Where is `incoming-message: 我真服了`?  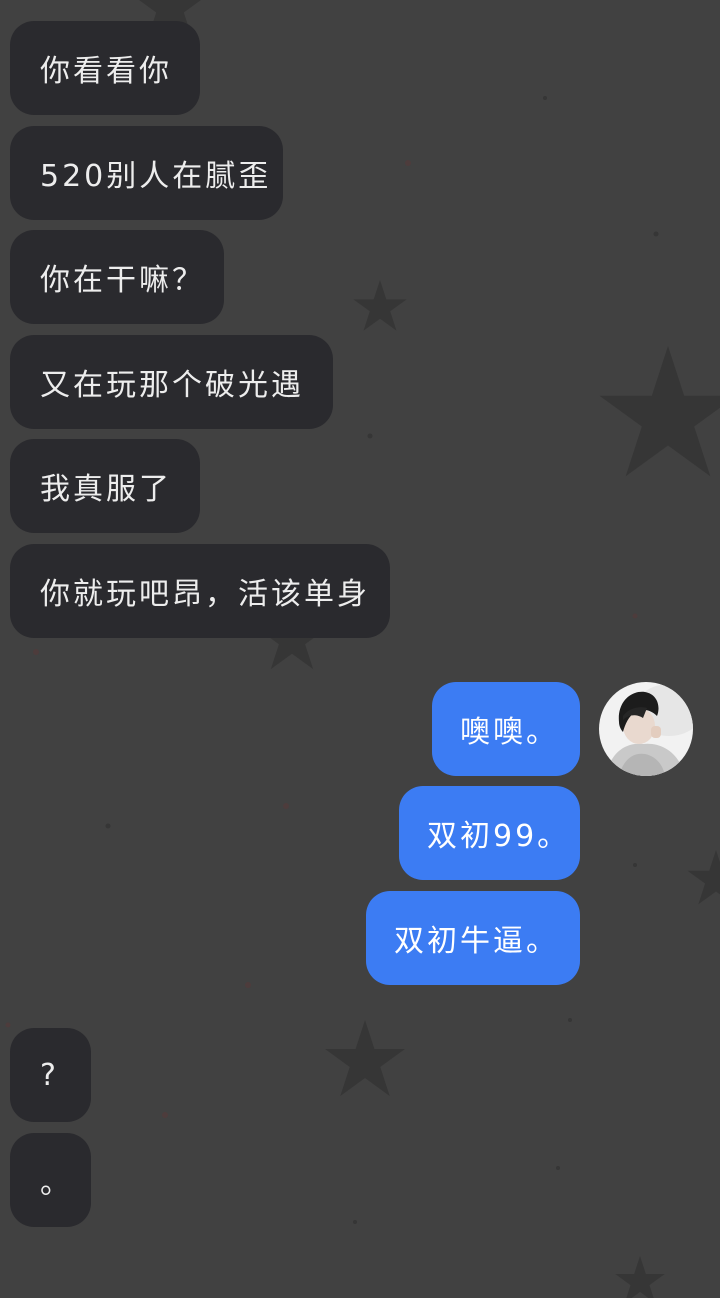 incoming-message: 我真服了 is located at coordinates (105, 486).